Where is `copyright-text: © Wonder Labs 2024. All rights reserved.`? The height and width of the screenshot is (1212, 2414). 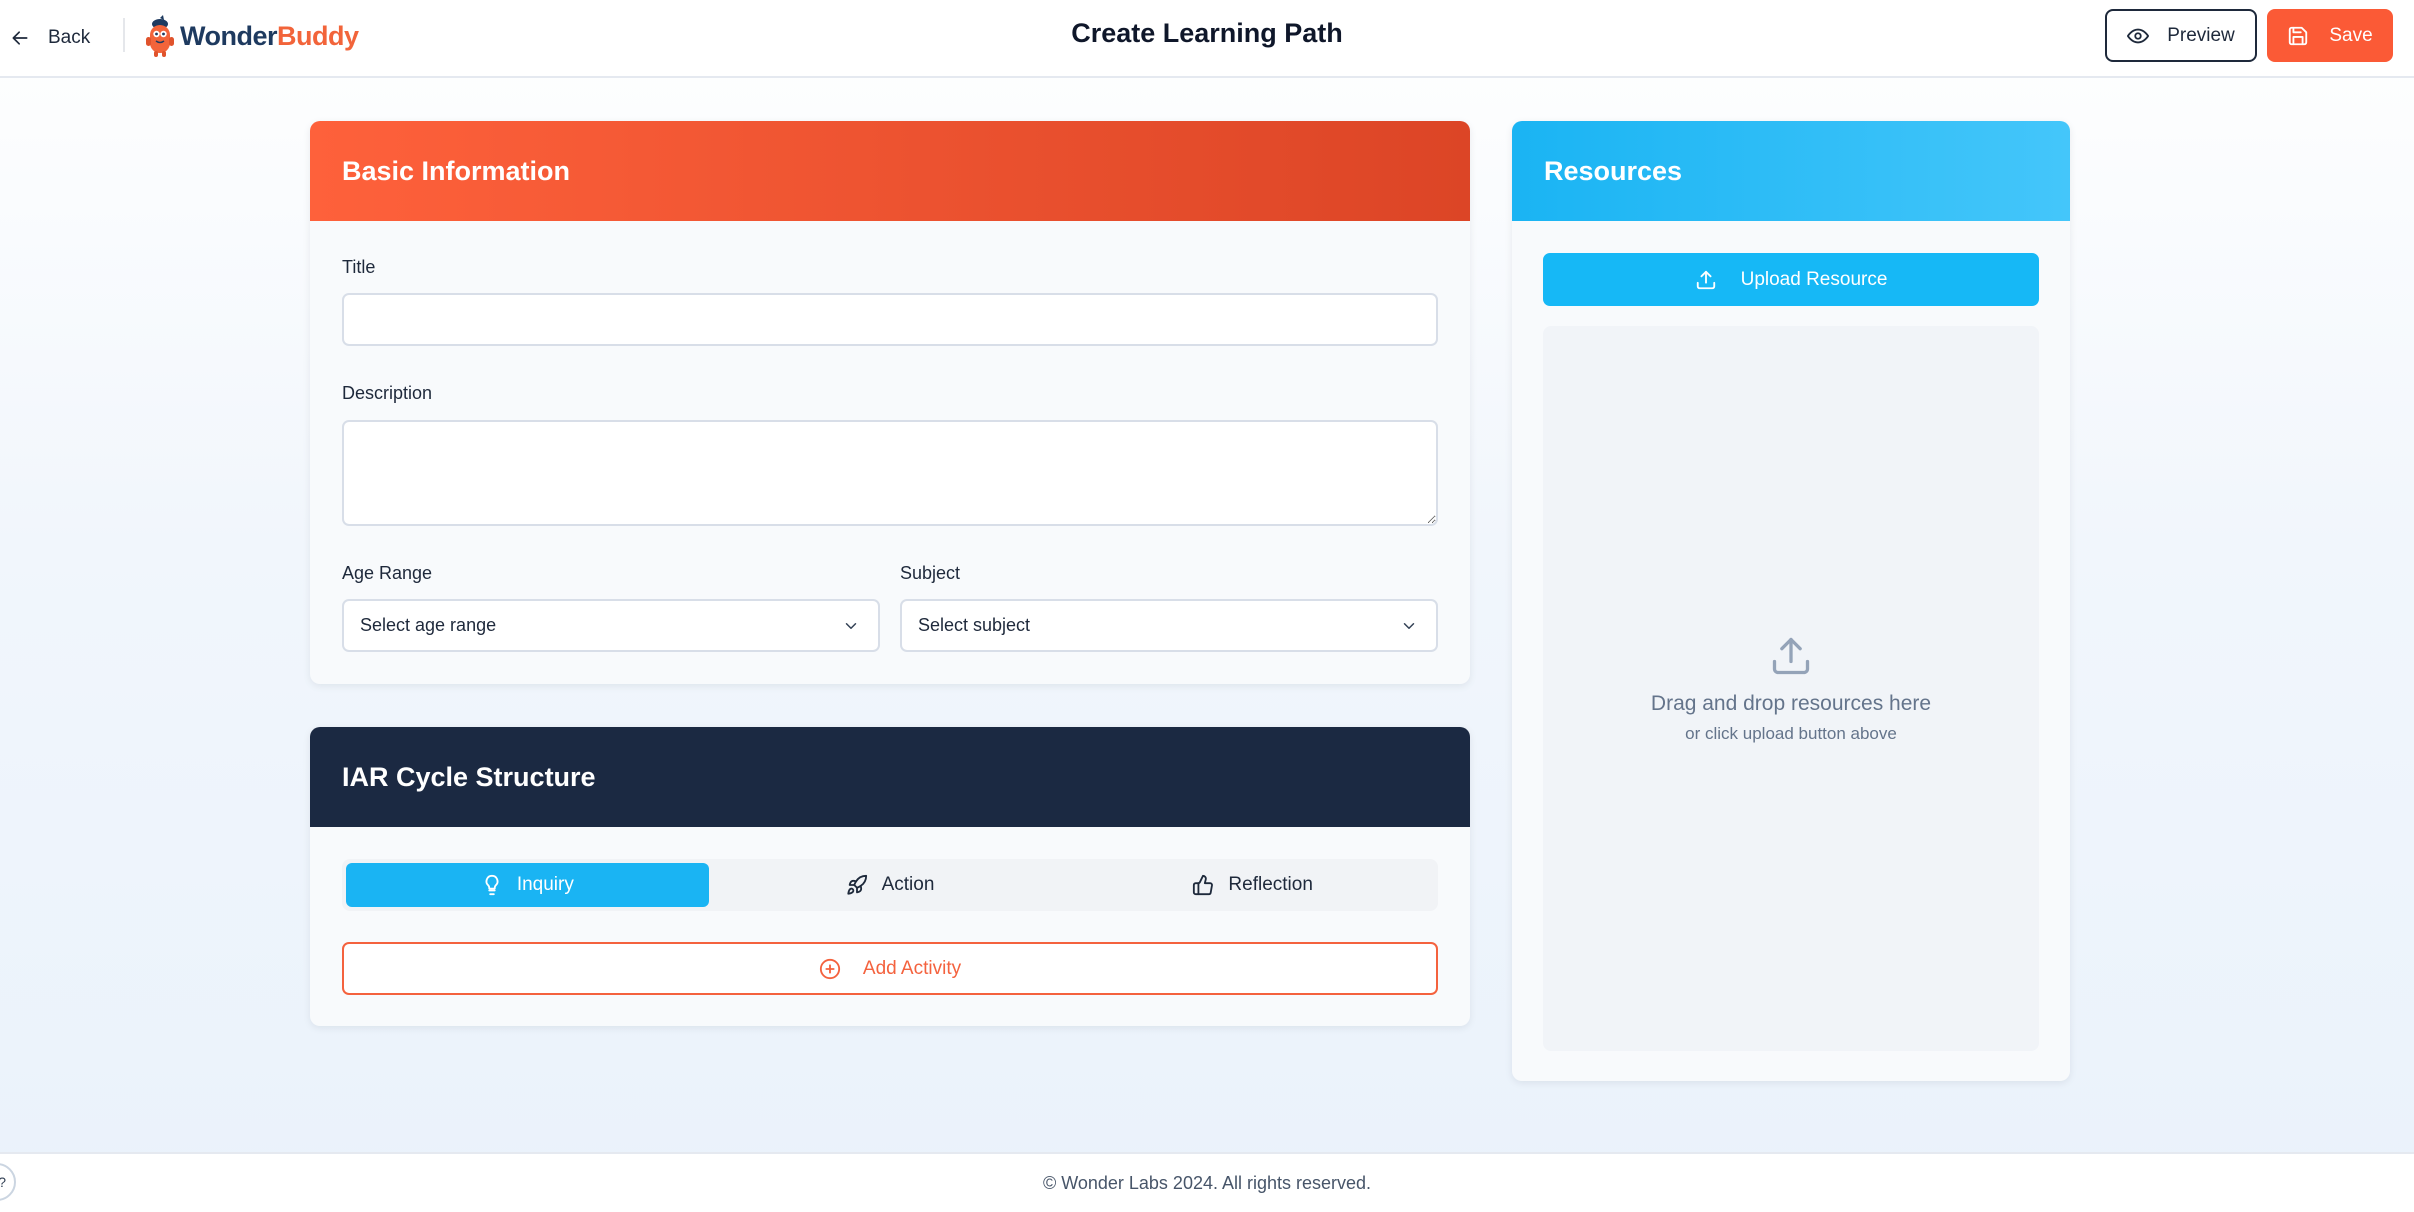
copyright-text: © Wonder Labs 2024. All rights reserved. is located at coordinates (1207, 1182).